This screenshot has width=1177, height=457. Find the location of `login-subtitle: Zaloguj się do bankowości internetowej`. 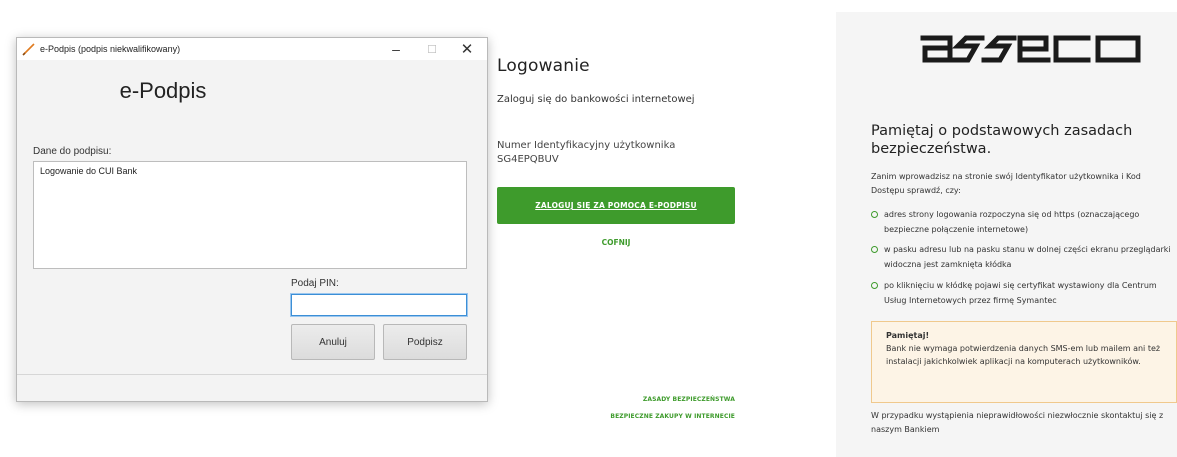

login-subtitle: Zaloguj się do bankowości internetowej is located at coordinates (596, 99).